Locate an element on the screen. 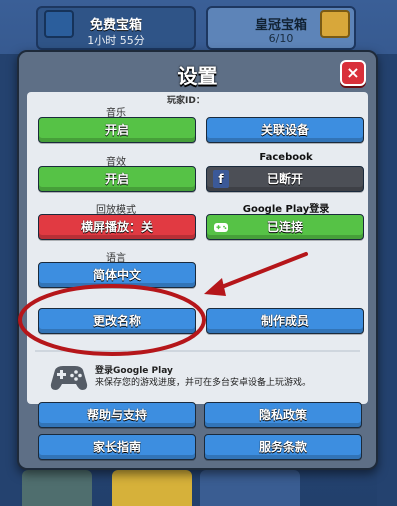 The image size is (397, 506). dialog-title: 设置 is located at coordinates (197, 76).